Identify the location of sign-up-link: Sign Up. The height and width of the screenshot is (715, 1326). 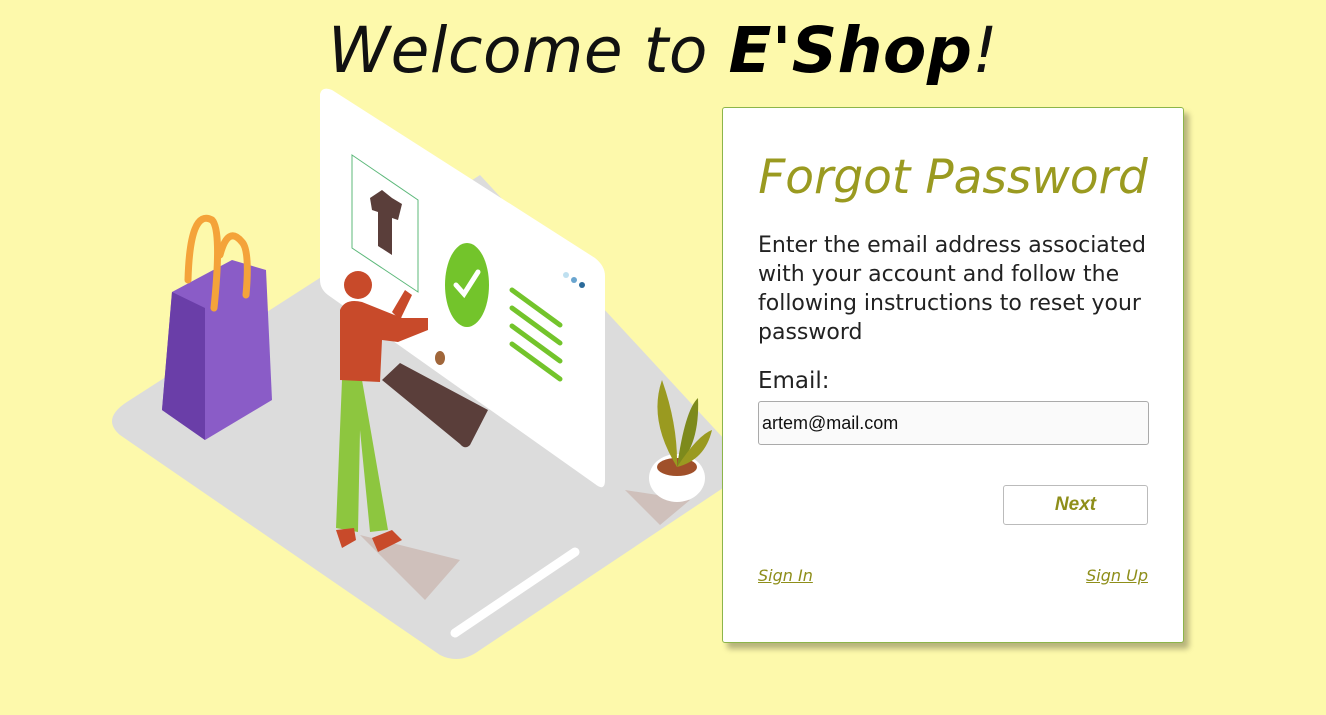
(1117, 575).